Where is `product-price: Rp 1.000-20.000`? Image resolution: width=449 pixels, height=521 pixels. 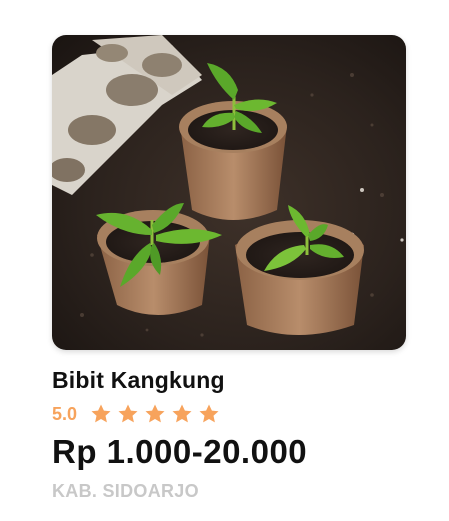 product-price: Rp 1.000-20.000 is located at coordinates (180, 451).